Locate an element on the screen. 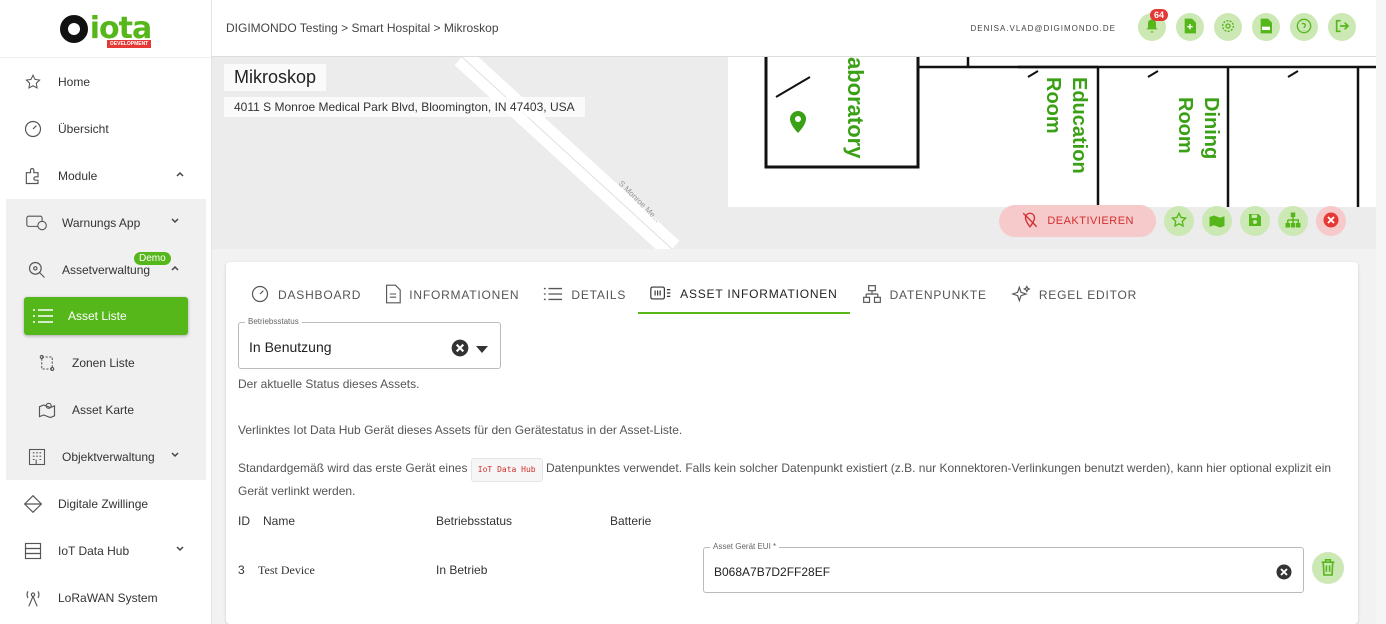  eui-value: B068A7B7D2FF28EF is located at coordinates (772, 572).